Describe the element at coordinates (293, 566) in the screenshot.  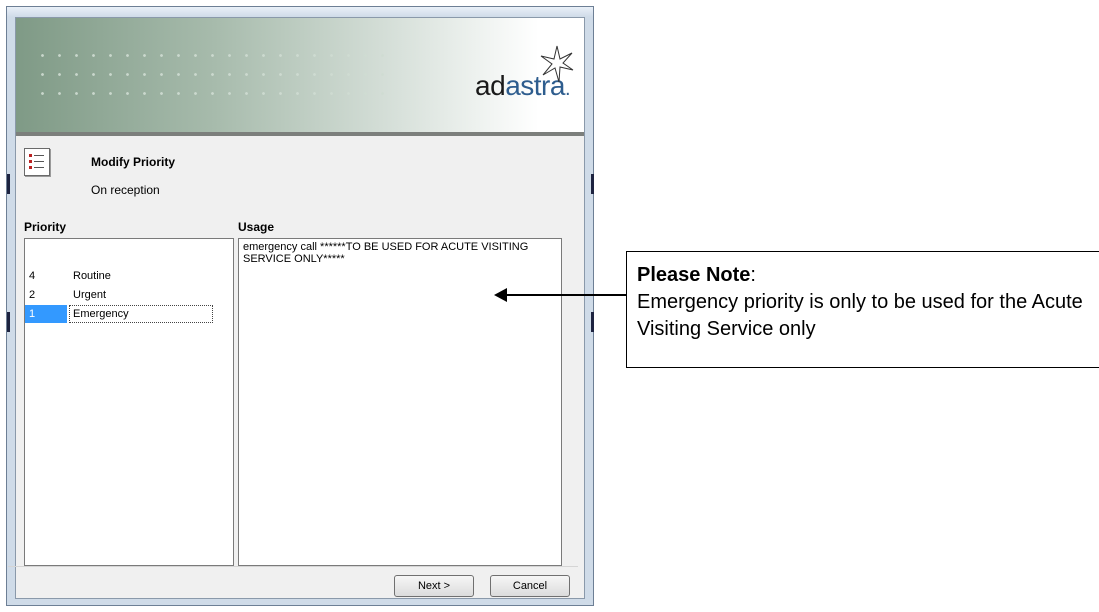
I see `footer-separator` at that location.